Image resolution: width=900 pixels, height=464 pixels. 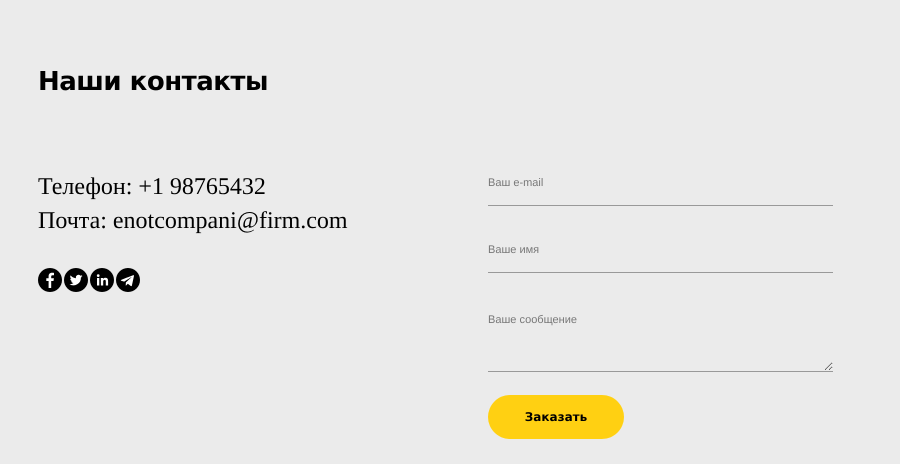 I want to click on twitter-icon, so click(x=76, y=280).